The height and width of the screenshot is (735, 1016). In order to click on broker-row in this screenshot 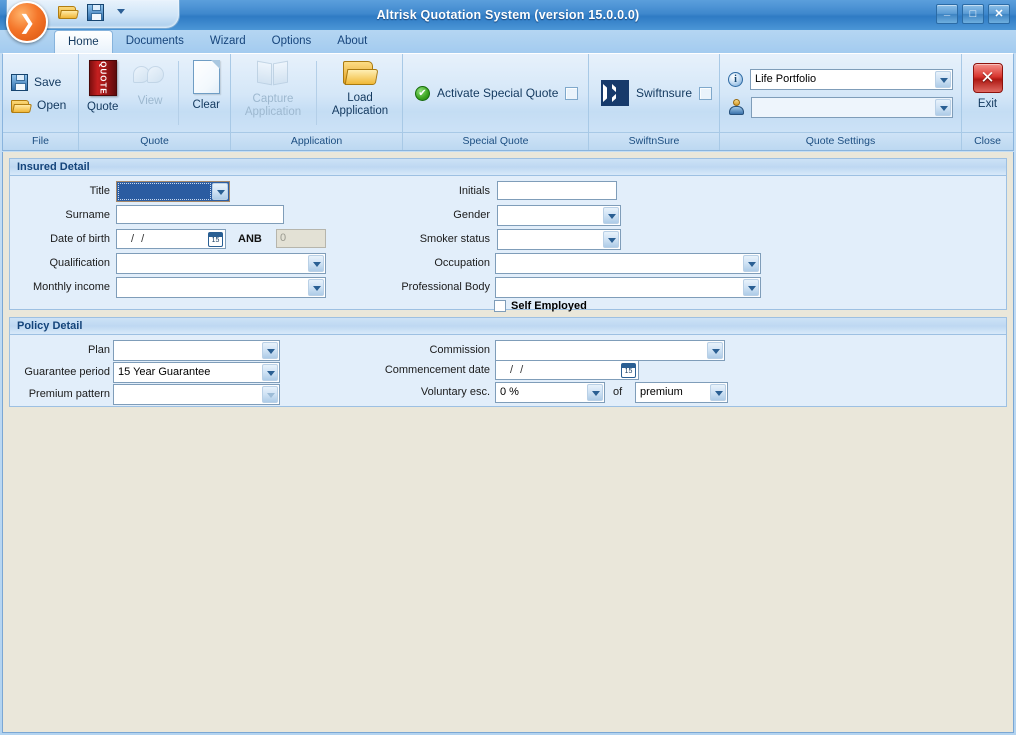, I will do `click(840, 107)`.